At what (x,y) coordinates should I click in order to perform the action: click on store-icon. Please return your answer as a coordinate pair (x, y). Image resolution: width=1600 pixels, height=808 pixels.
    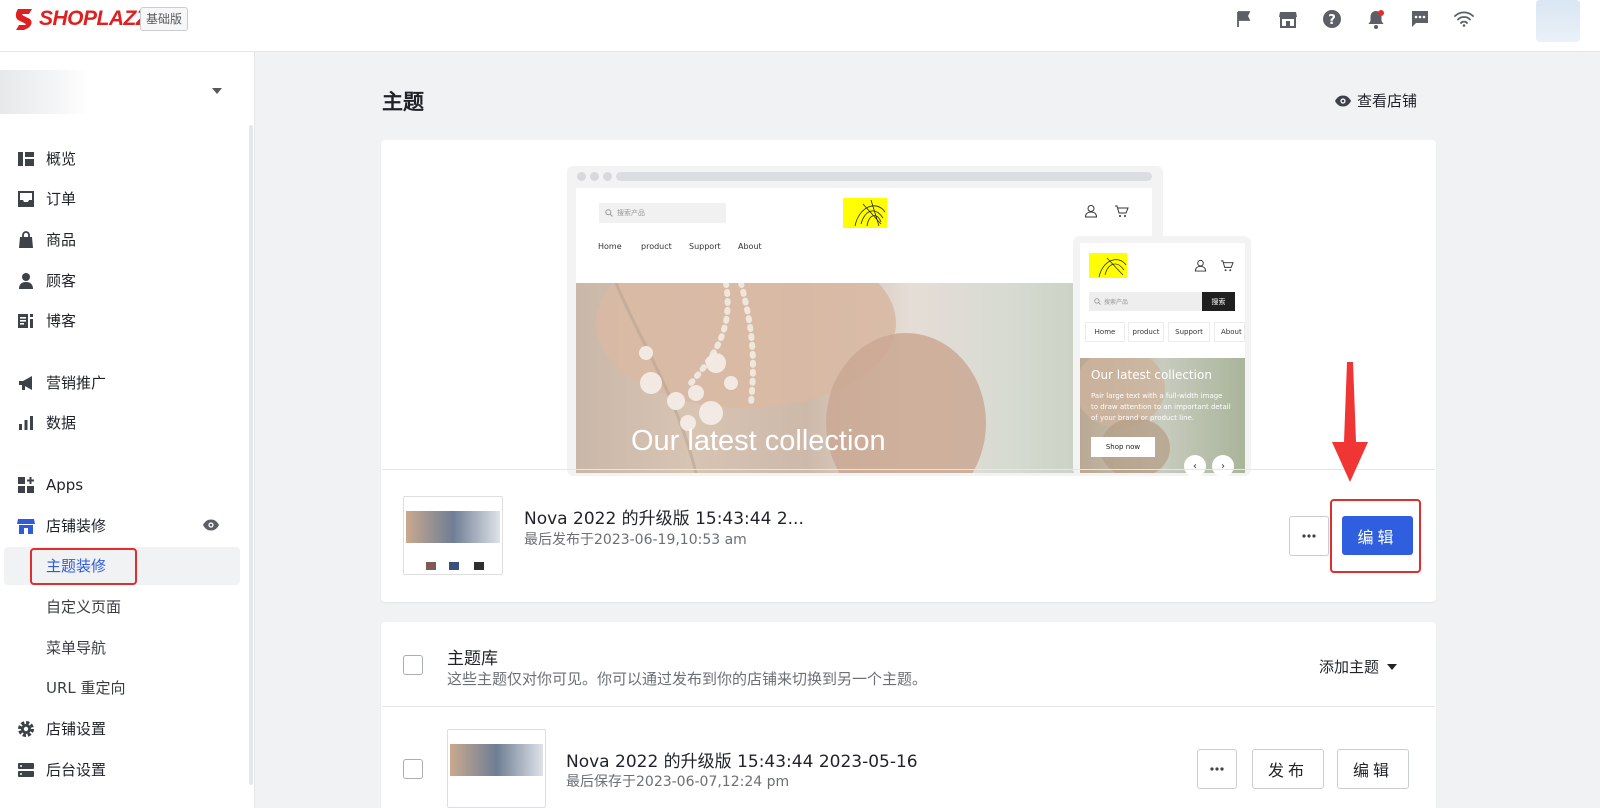
    Looking at the image, I should click on (1288, 19).